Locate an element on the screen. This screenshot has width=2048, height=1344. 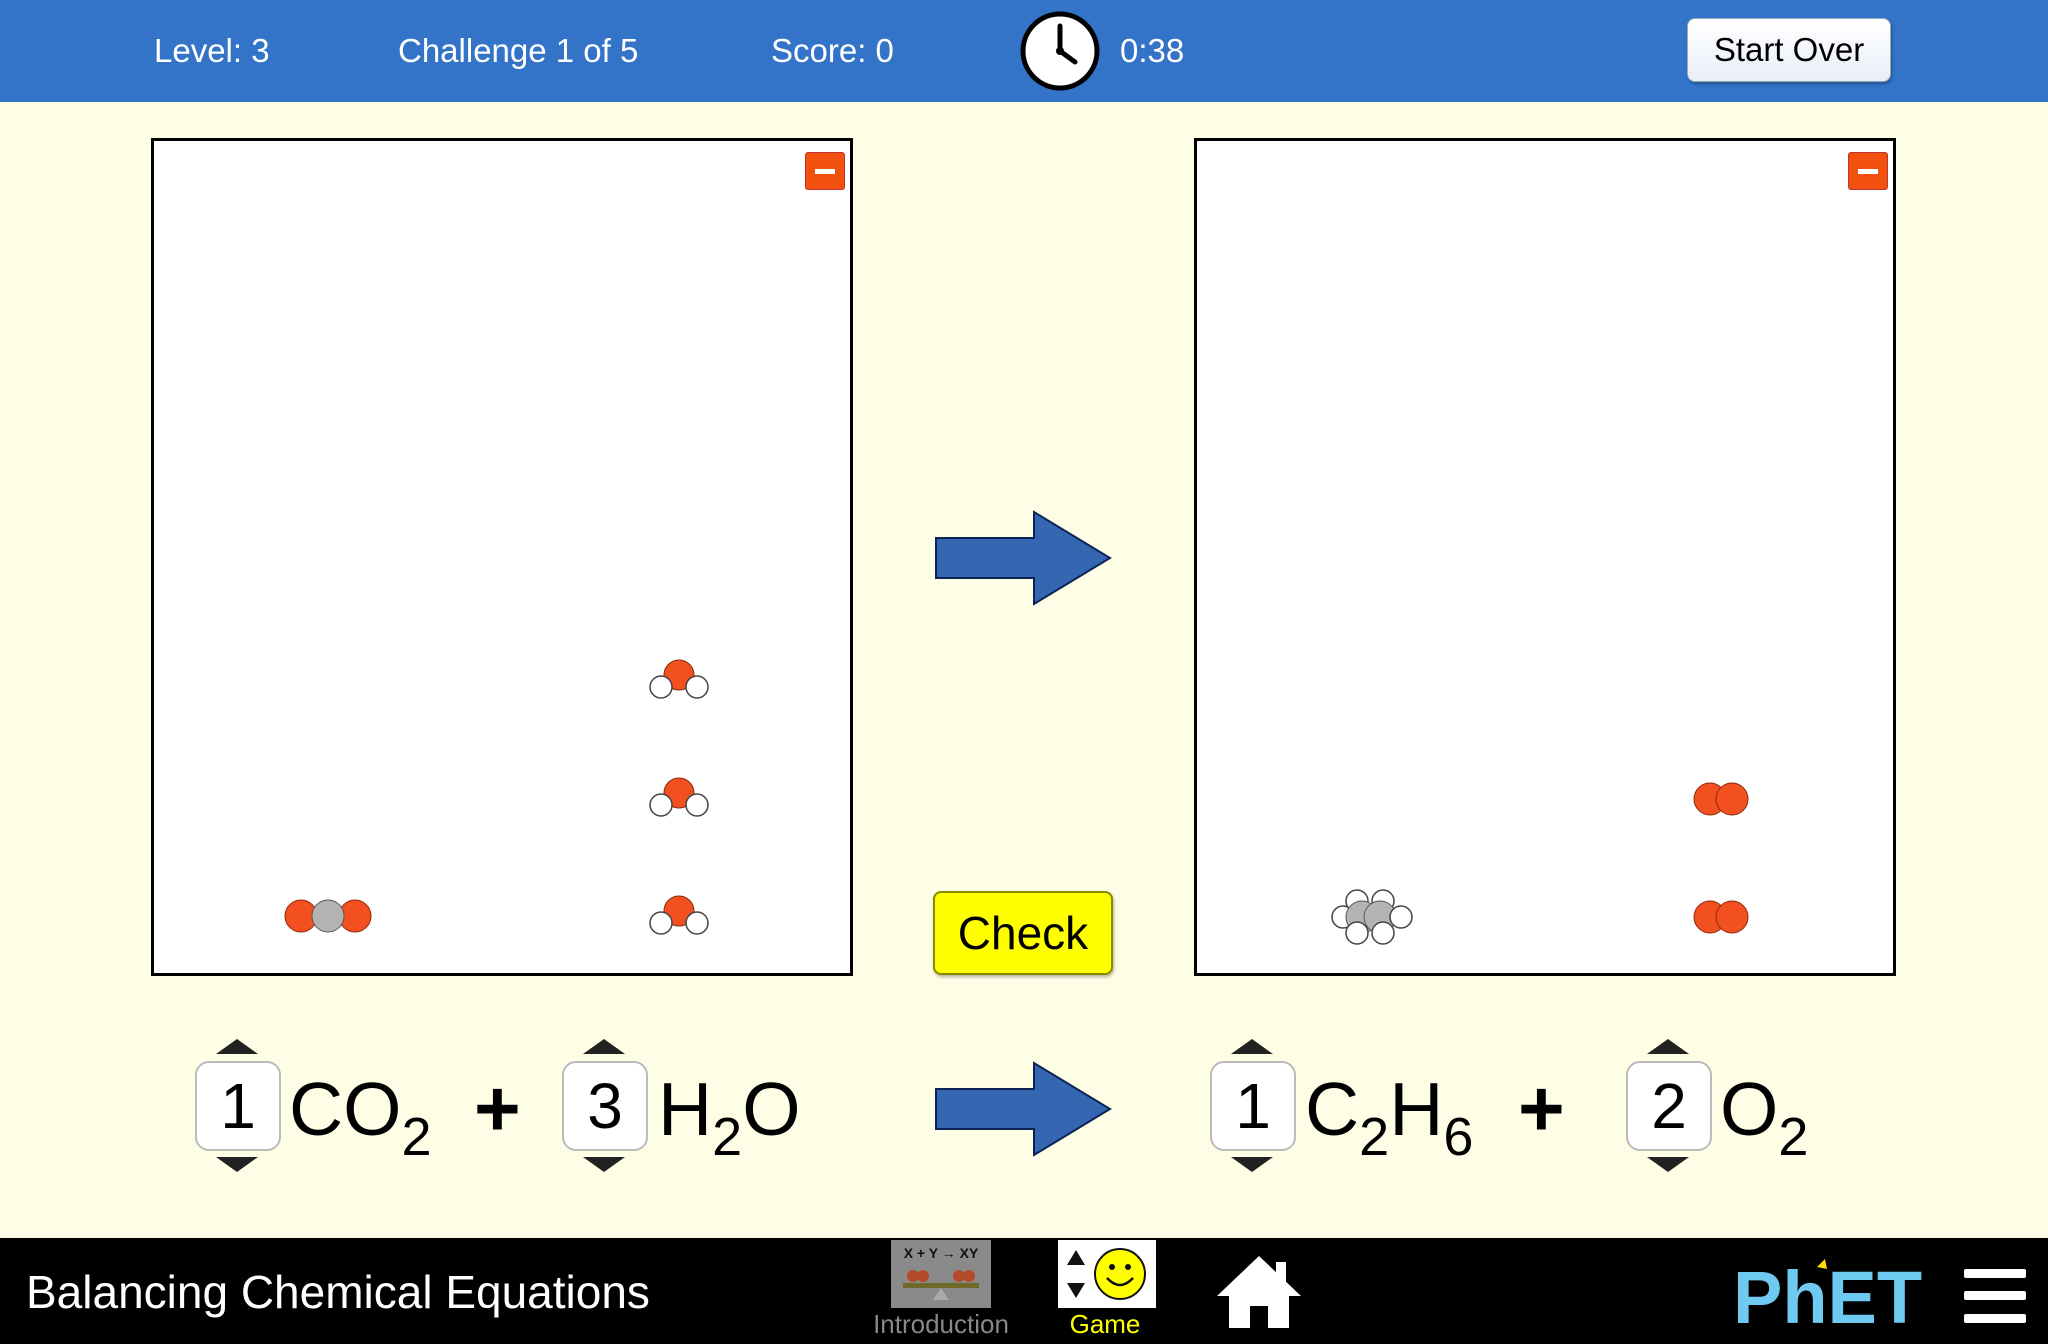
phet-logo-text: PhET is located at coordinates (1827, 1295).